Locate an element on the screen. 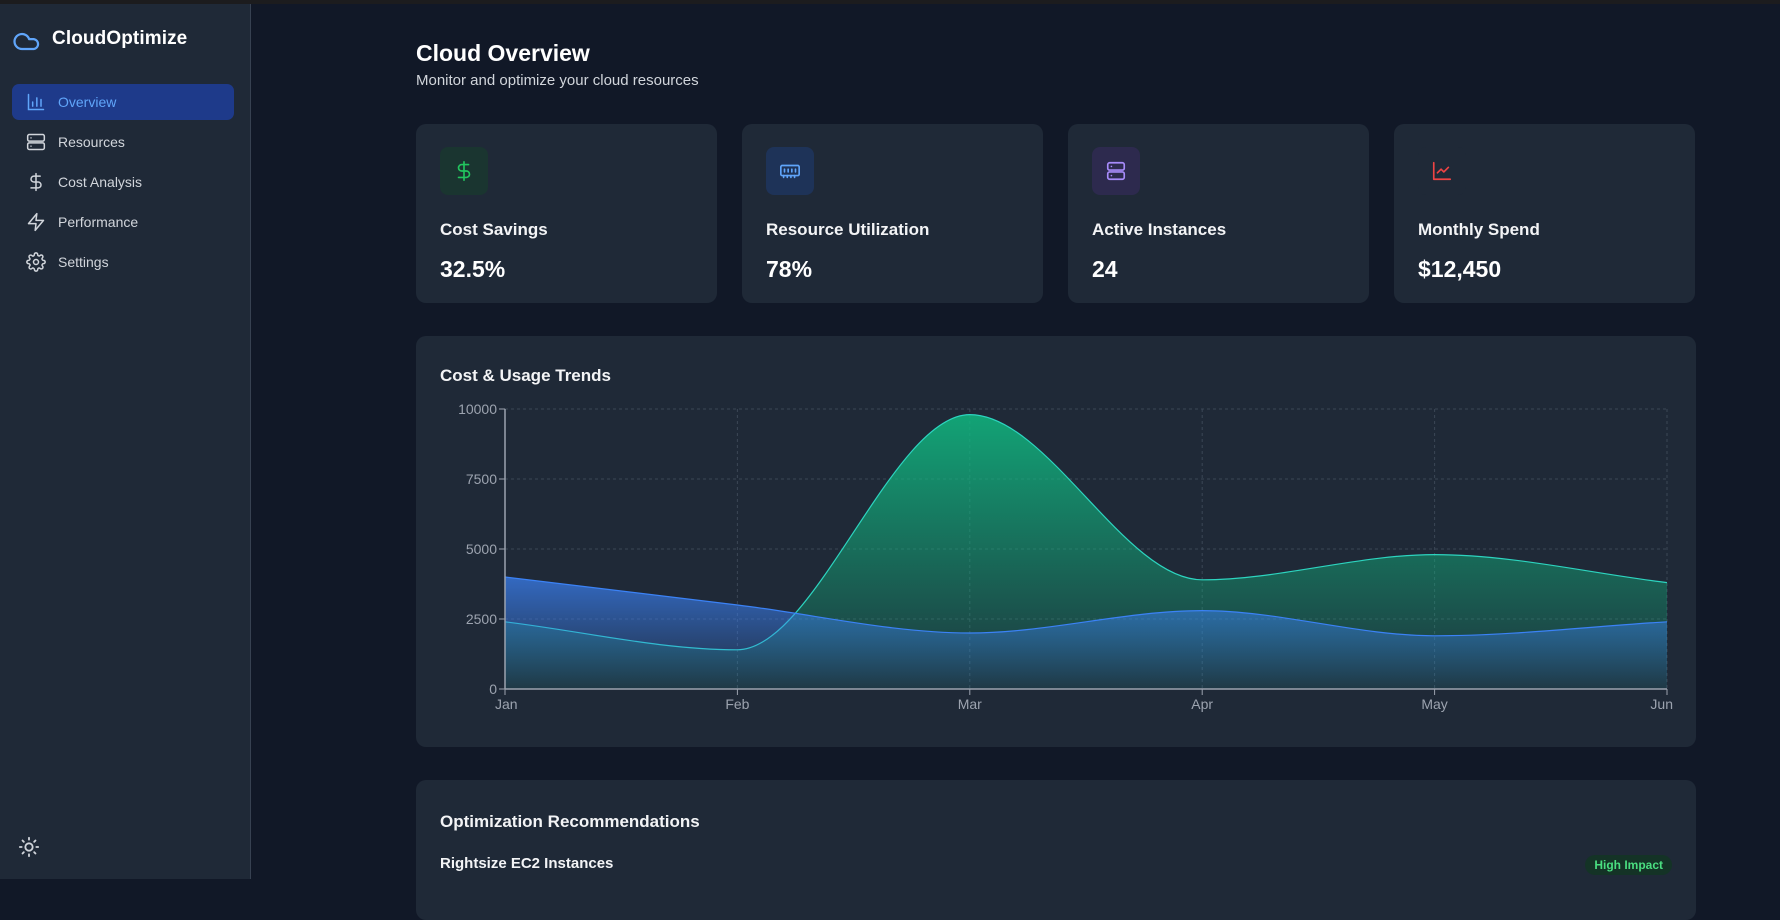 The image size is (1780, 920). recommendations-title: Optimization Recommendations is located at coordinates (570, 821).